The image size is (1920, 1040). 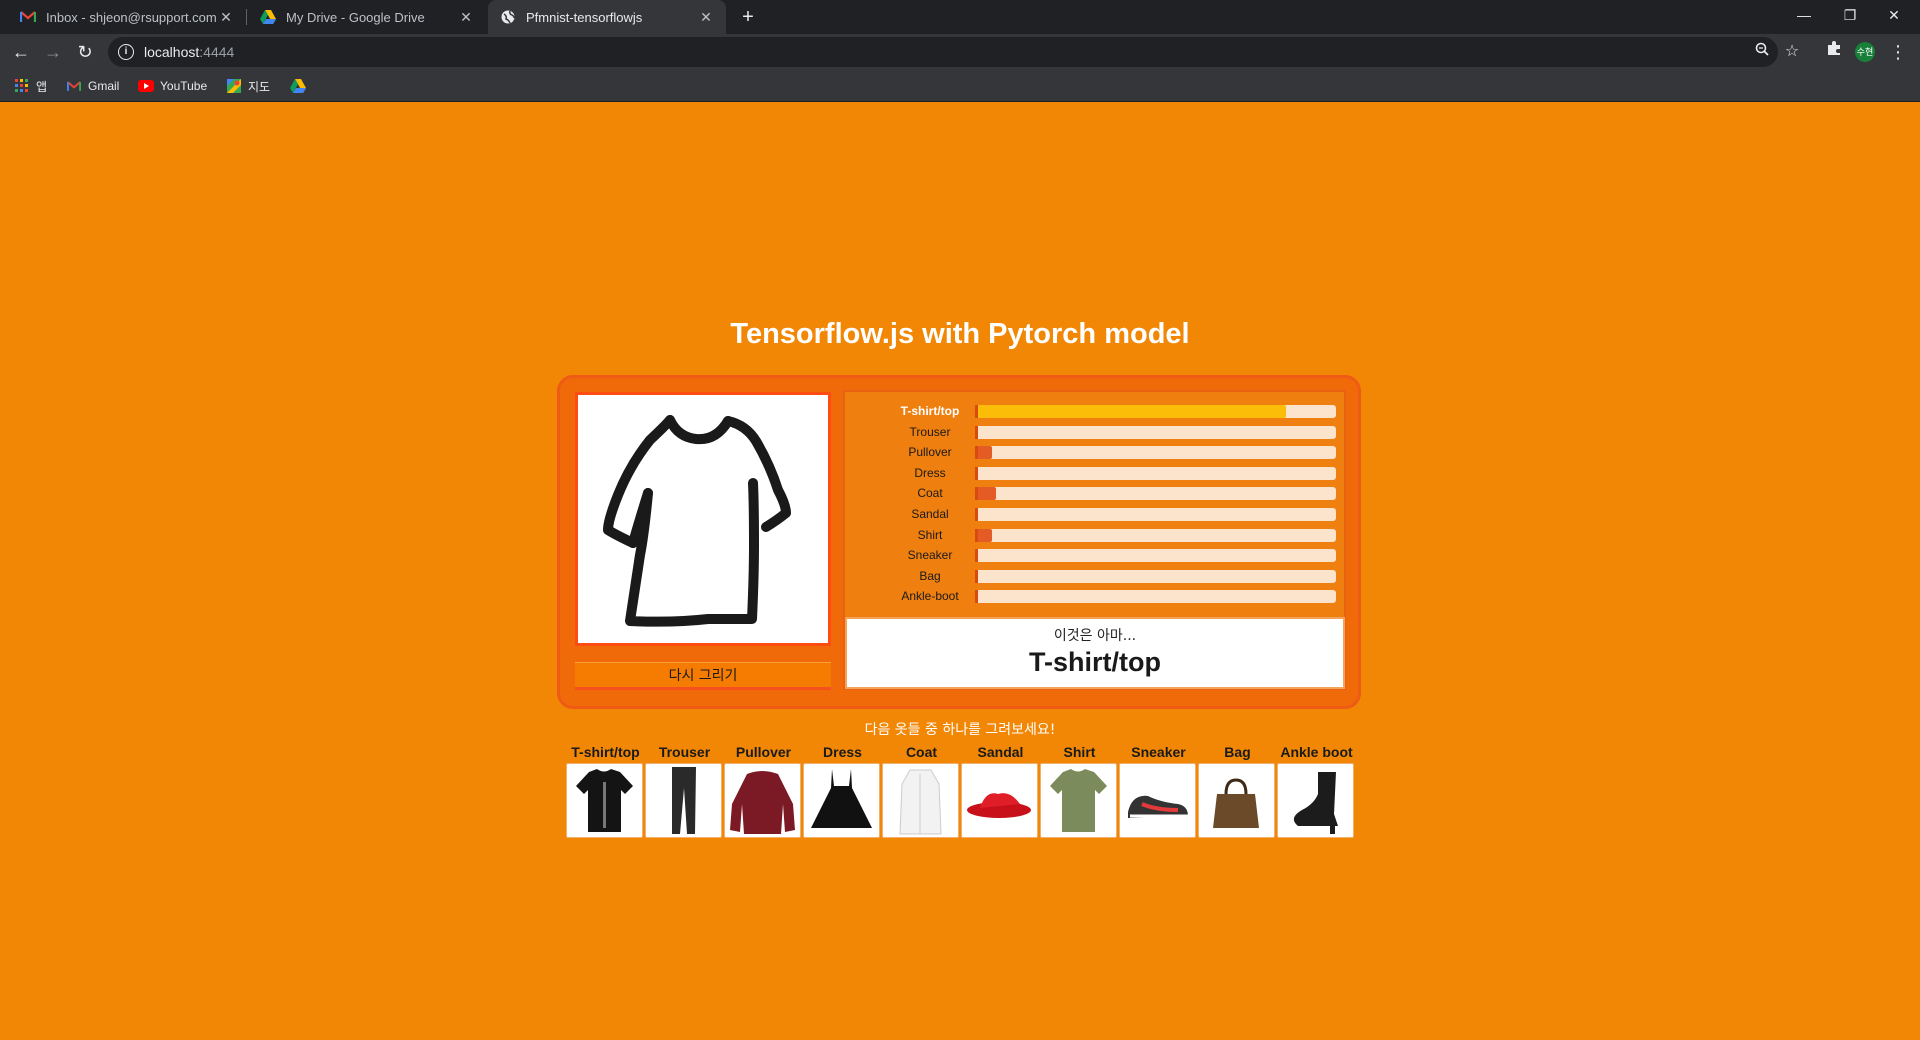 I want to click on close-window-button: ✕, so click(x=1894, y=15).